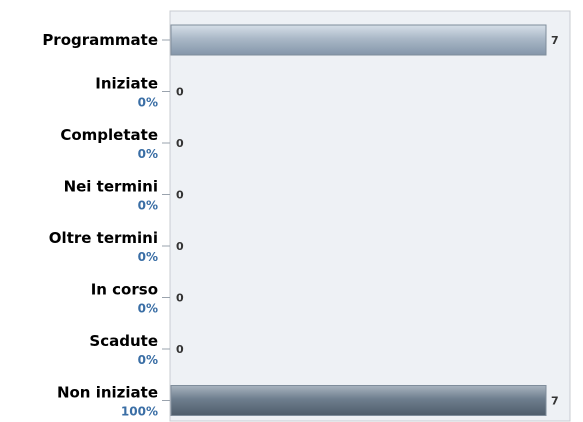  What do you see at coordinates (103, 238) in the screenshot?
I see `category-label: Oltre termini` at bounding box center [103, 238].